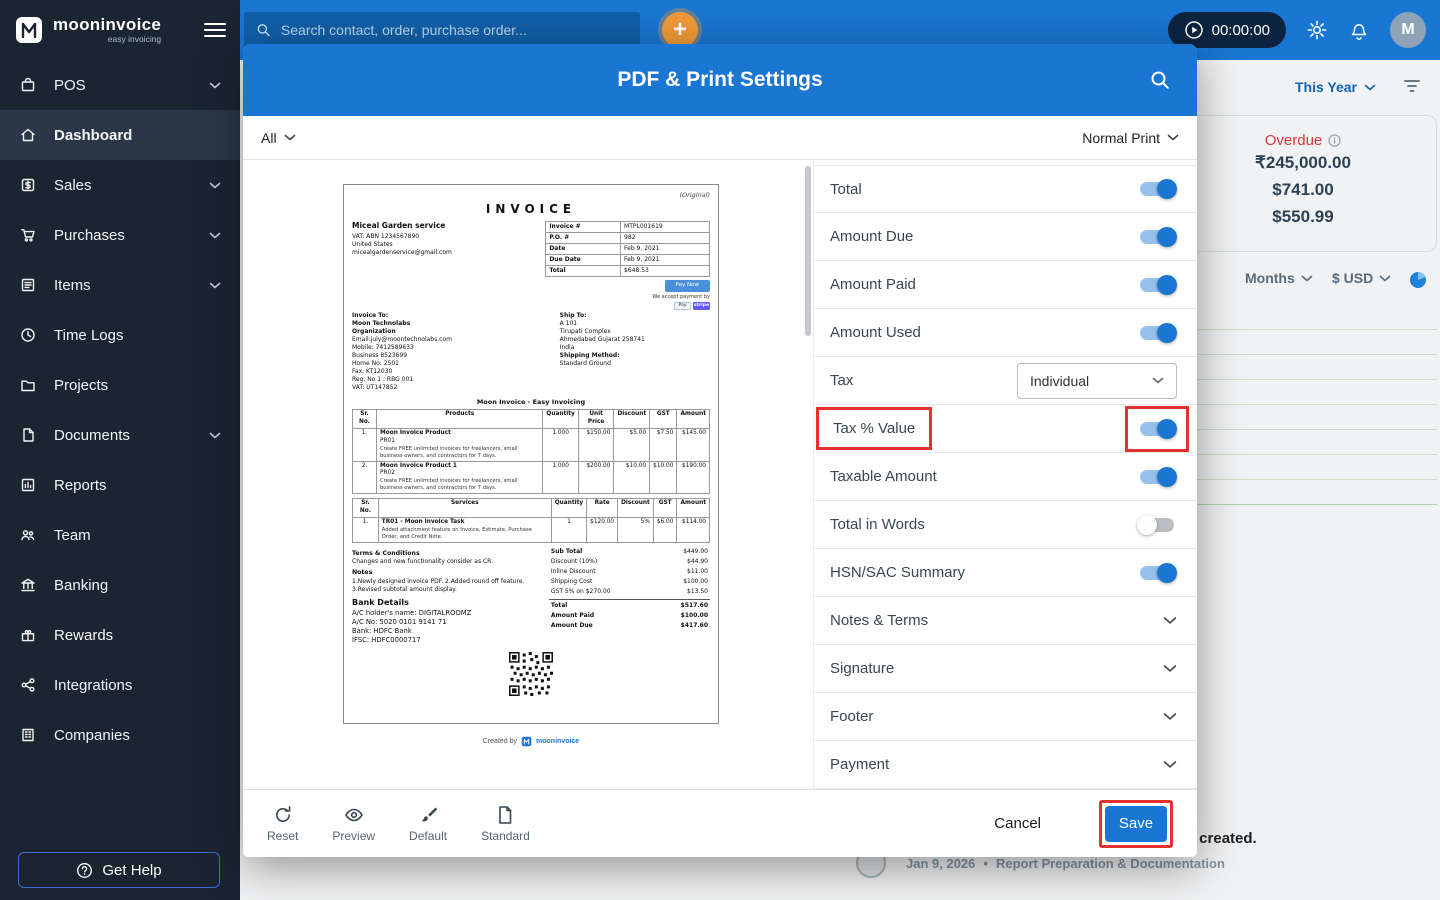 This screenshot has height=900, width=1440. Describe the element at coordinates (353, 824) in the screenshot. I see `preview-button: Preview` at that location.